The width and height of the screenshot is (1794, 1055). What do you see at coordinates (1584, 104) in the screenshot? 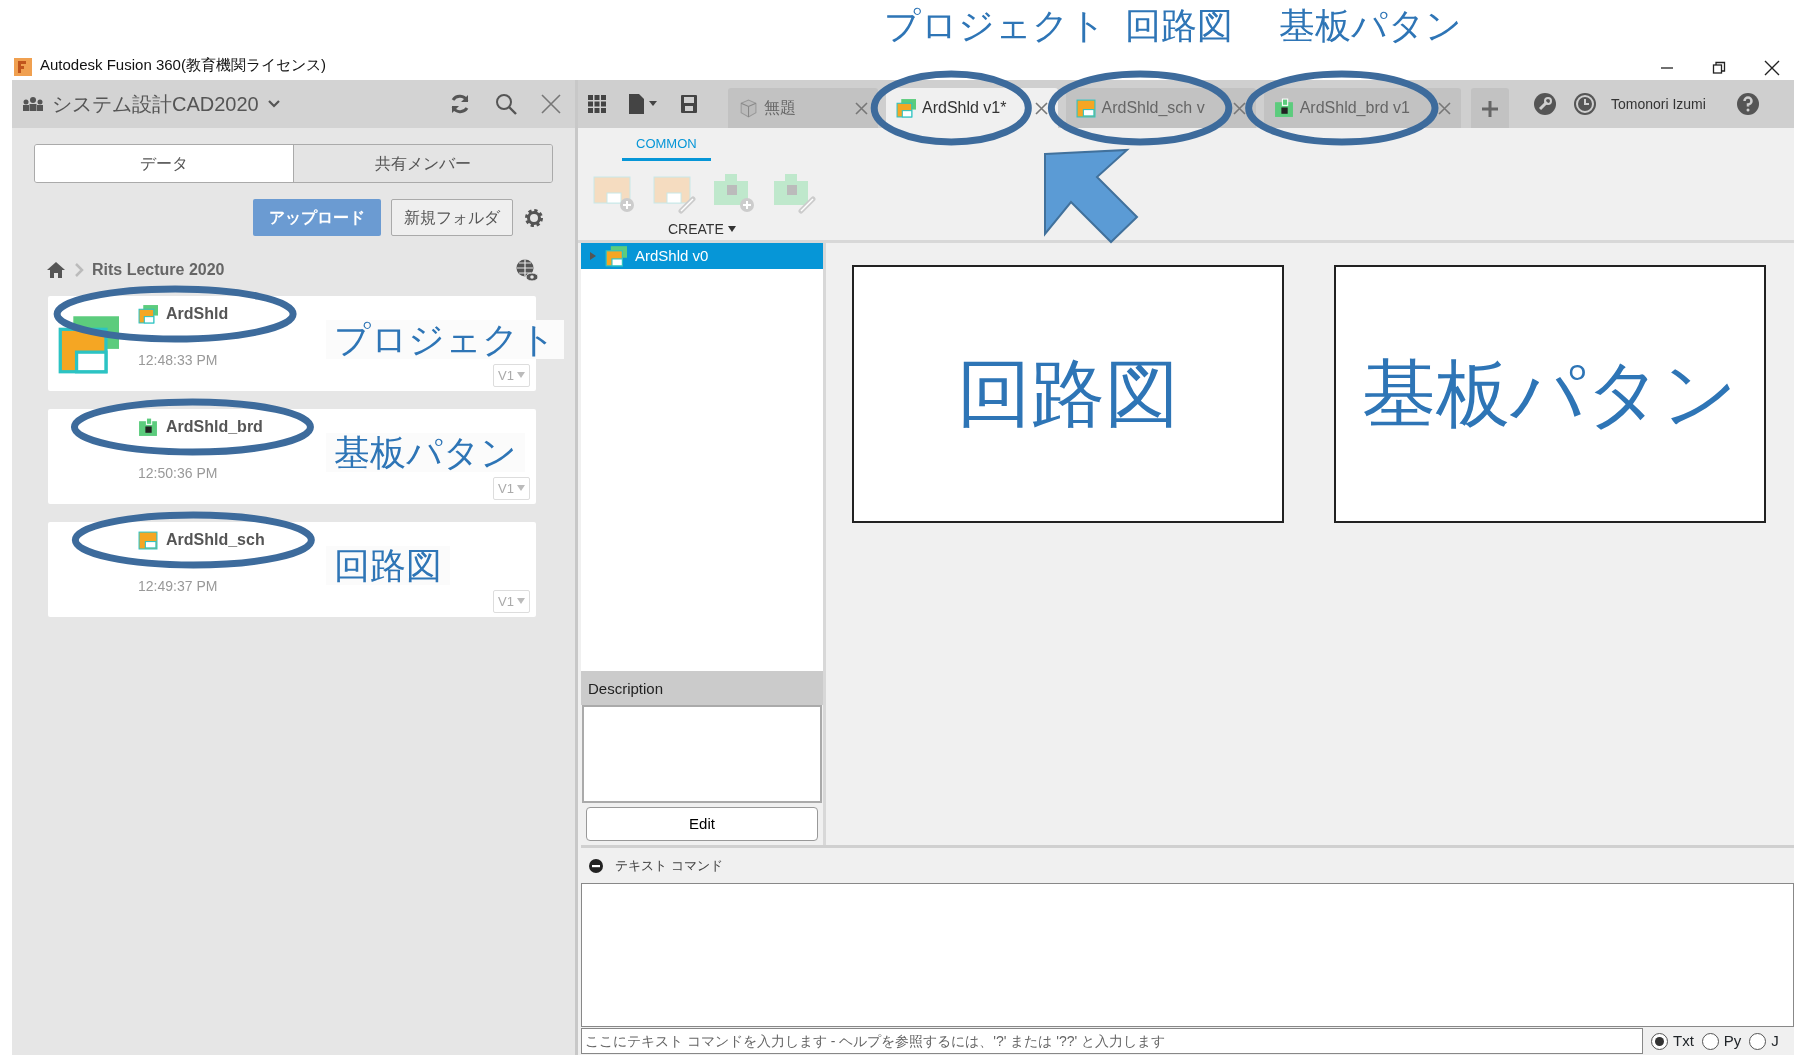
I see `clock-icon` at bounding box center [1584, 104].